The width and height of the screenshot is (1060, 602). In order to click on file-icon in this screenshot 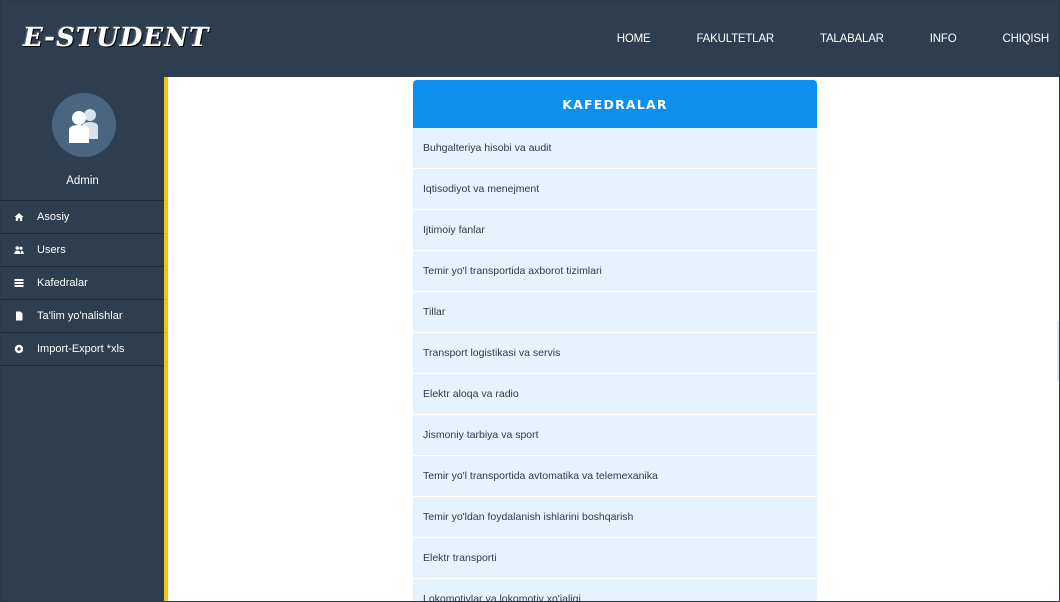, I will do `click(19, 316)`.